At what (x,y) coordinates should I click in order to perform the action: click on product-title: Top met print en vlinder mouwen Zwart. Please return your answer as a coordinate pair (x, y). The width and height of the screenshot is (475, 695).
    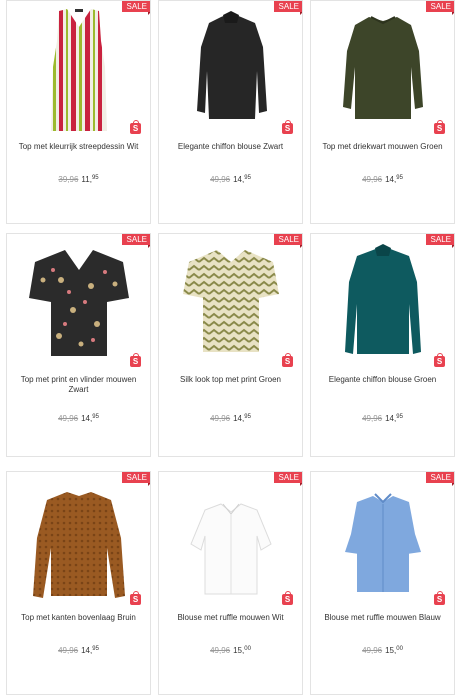
    Looking at the image, I should click on (78, 385).